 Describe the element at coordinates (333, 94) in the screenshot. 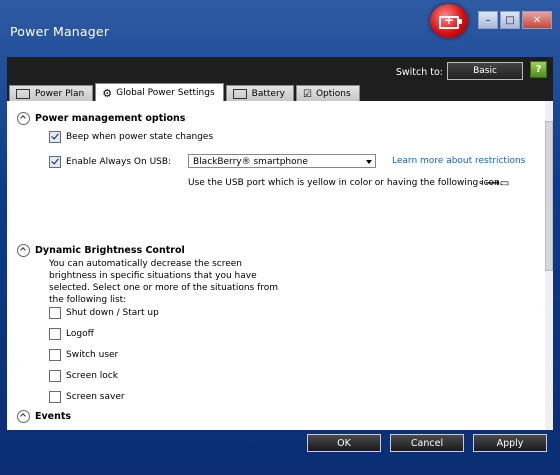

I see `tab-label: Options` at that location.